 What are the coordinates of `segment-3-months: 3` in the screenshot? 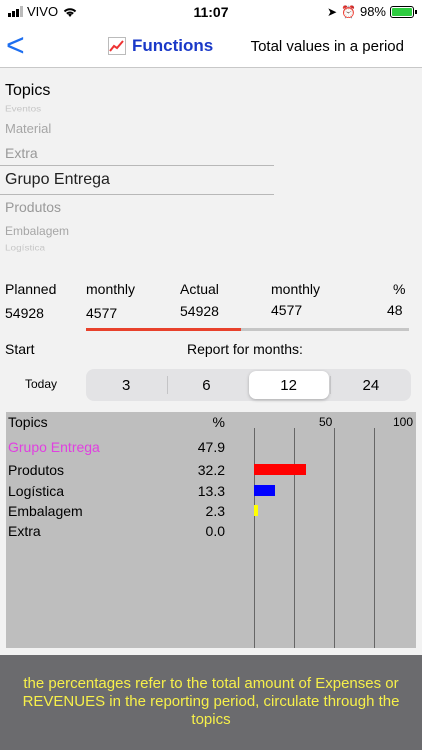 It's located at (126, 385).